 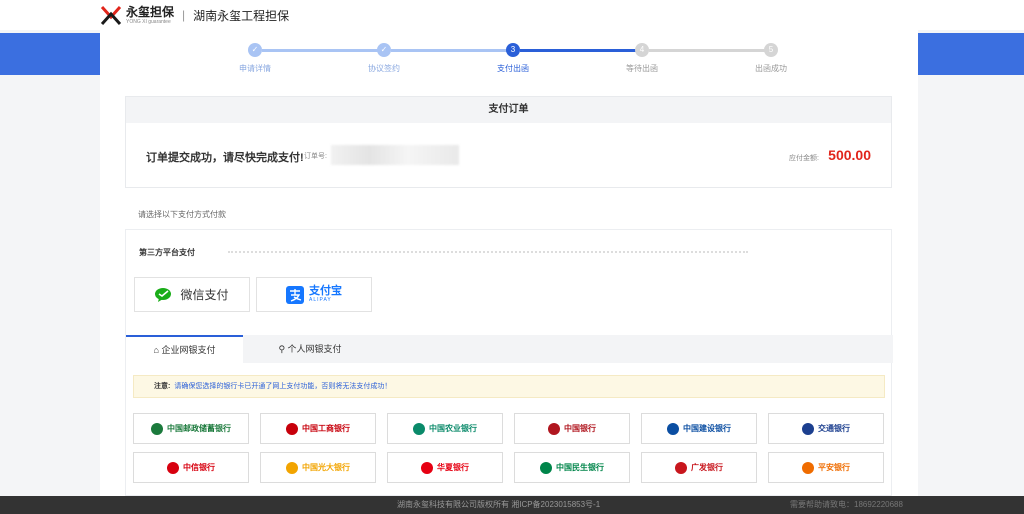 I want to click on tab-label: 企业网银支付, so click(x=188, y=350).